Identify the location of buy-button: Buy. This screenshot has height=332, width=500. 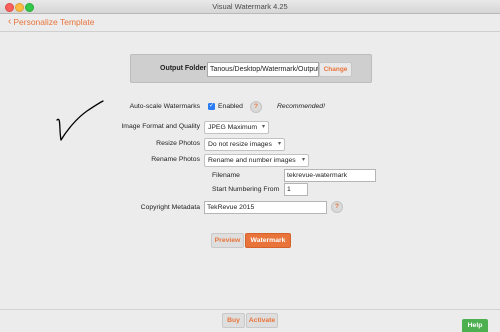
(233, 320).